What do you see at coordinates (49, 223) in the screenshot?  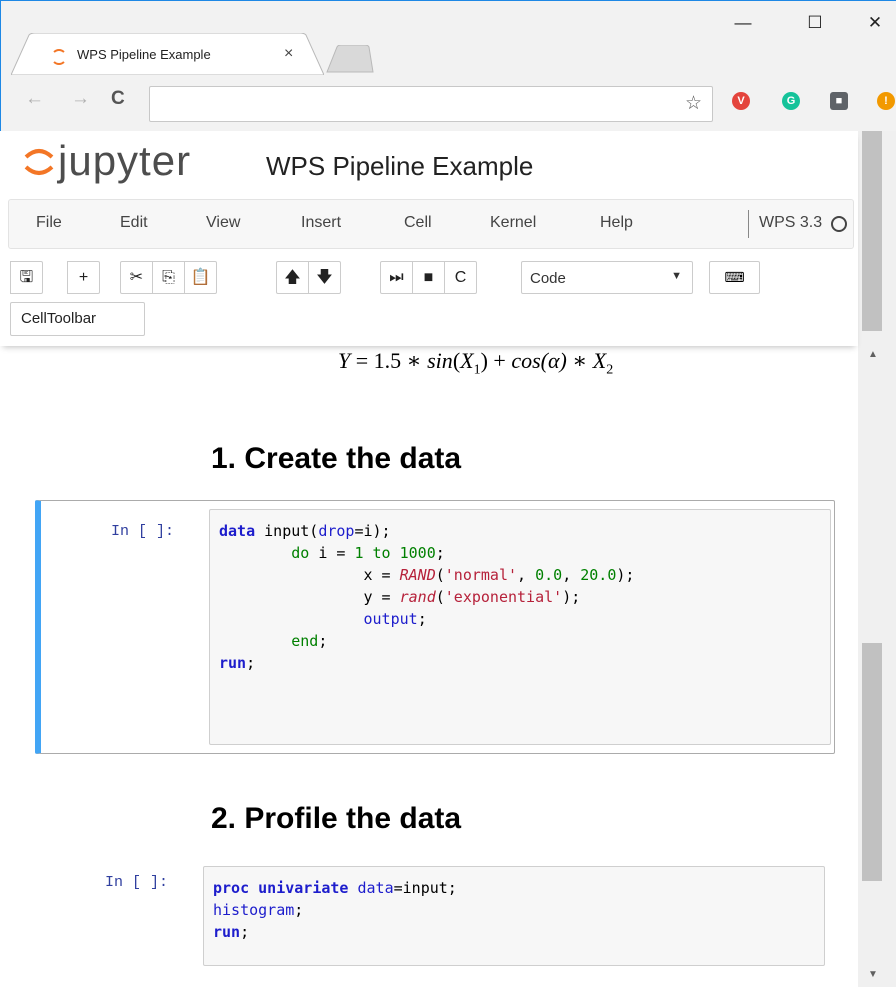 I see `menu-file: File` at bounding box center [49, 223].